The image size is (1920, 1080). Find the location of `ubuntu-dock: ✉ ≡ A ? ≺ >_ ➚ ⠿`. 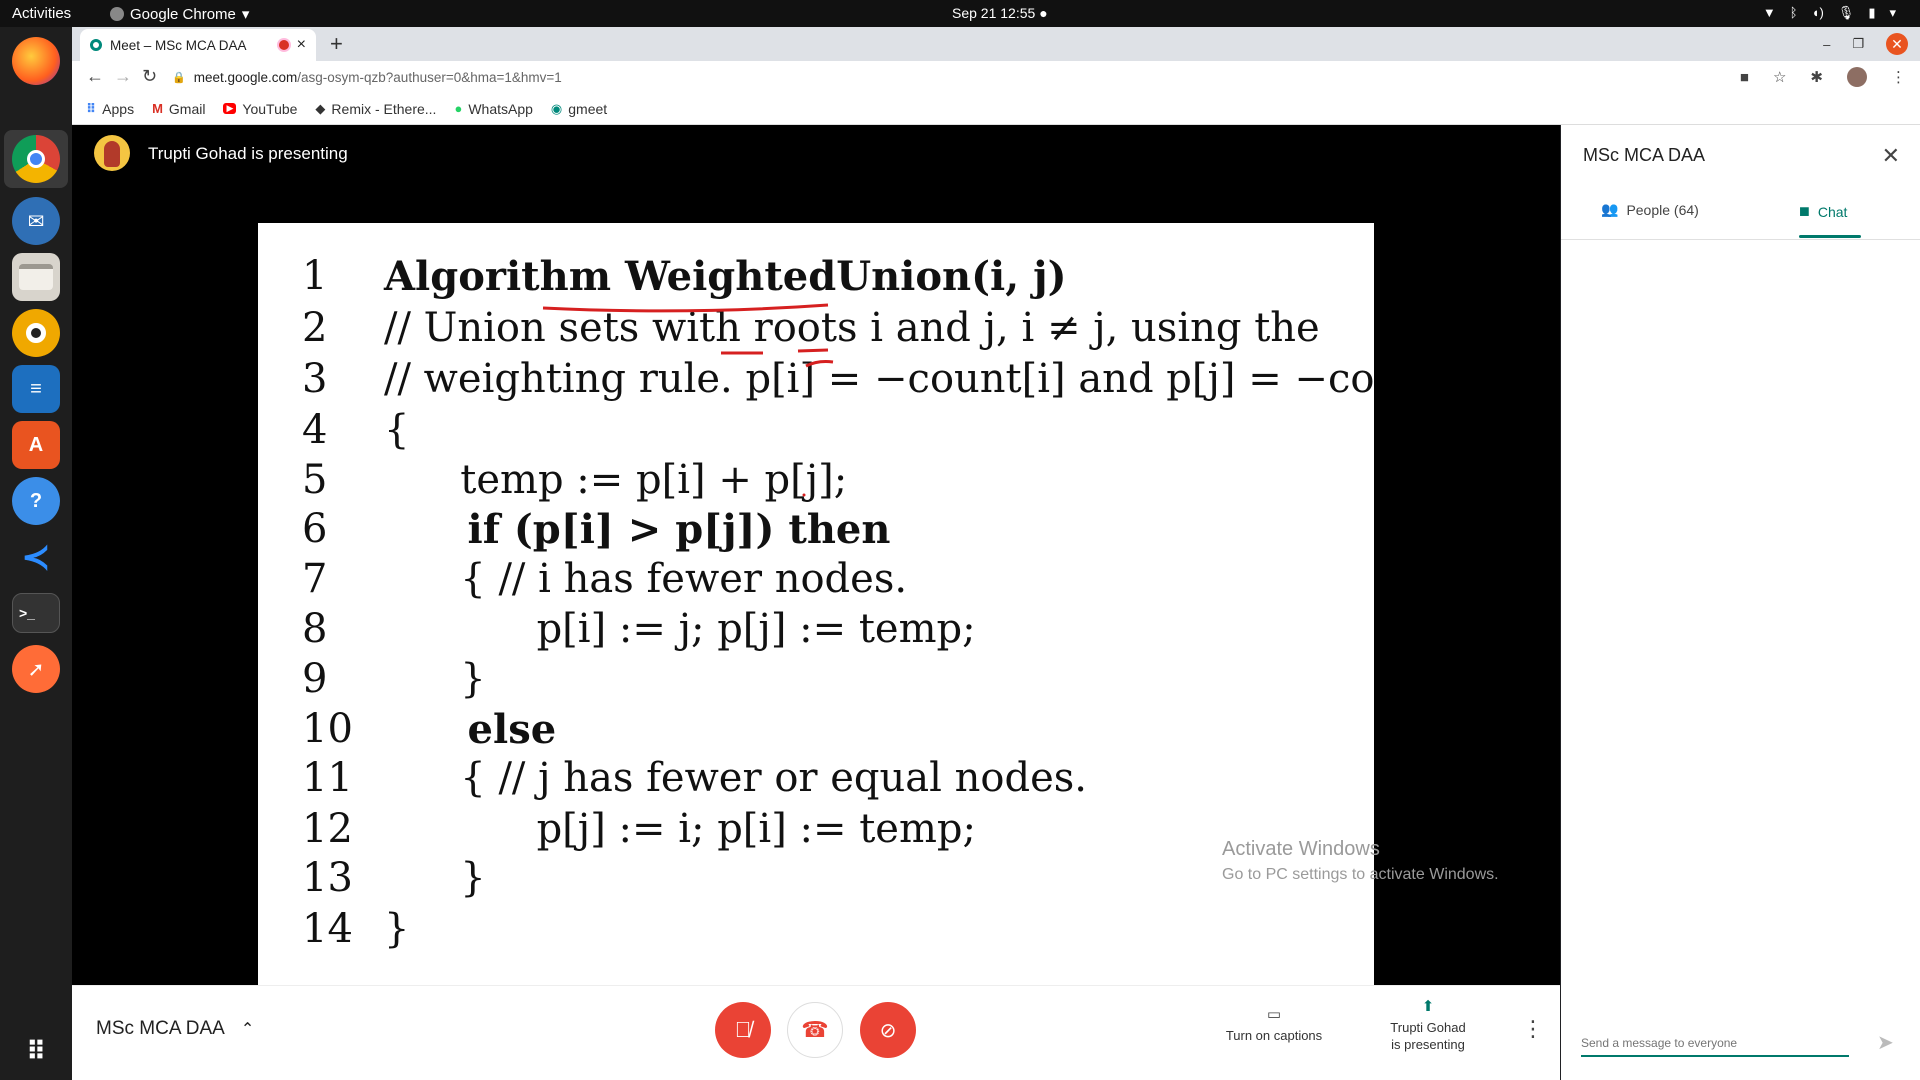

ubuntu-dock: ✉ ≡ A ? ≺ >_ ➚ ⠿ is located at coordinates (36, 553).